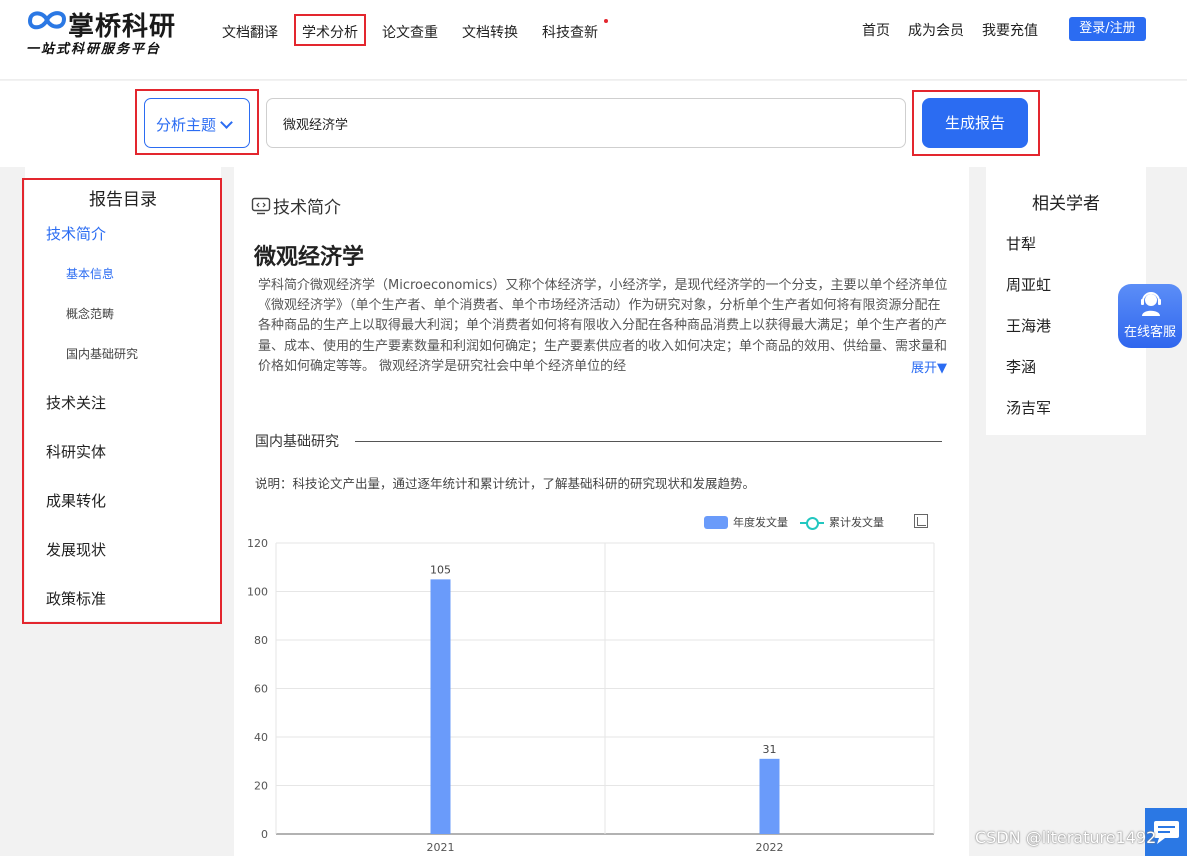 This screenshot has height=856, width=1187. Describe the element at coordinates (111, 30) in the screenshot. I see `site-logo: 掌桥科研 一站式科研服务平台` at that location.